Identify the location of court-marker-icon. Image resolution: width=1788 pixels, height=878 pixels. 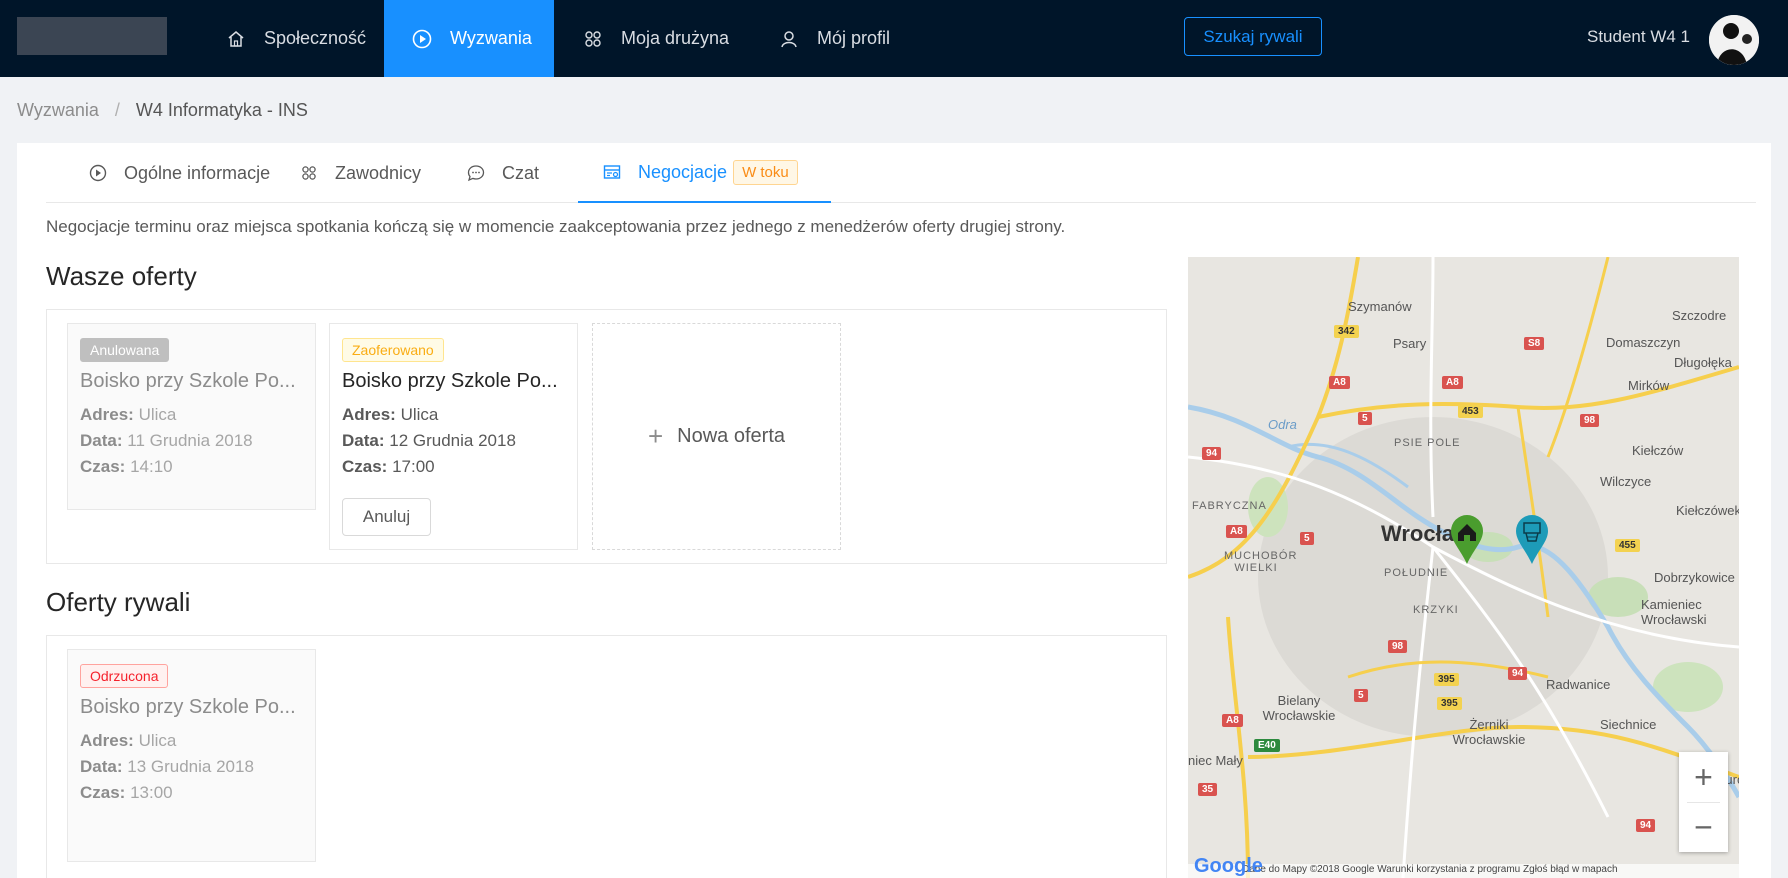
(1532, 542).